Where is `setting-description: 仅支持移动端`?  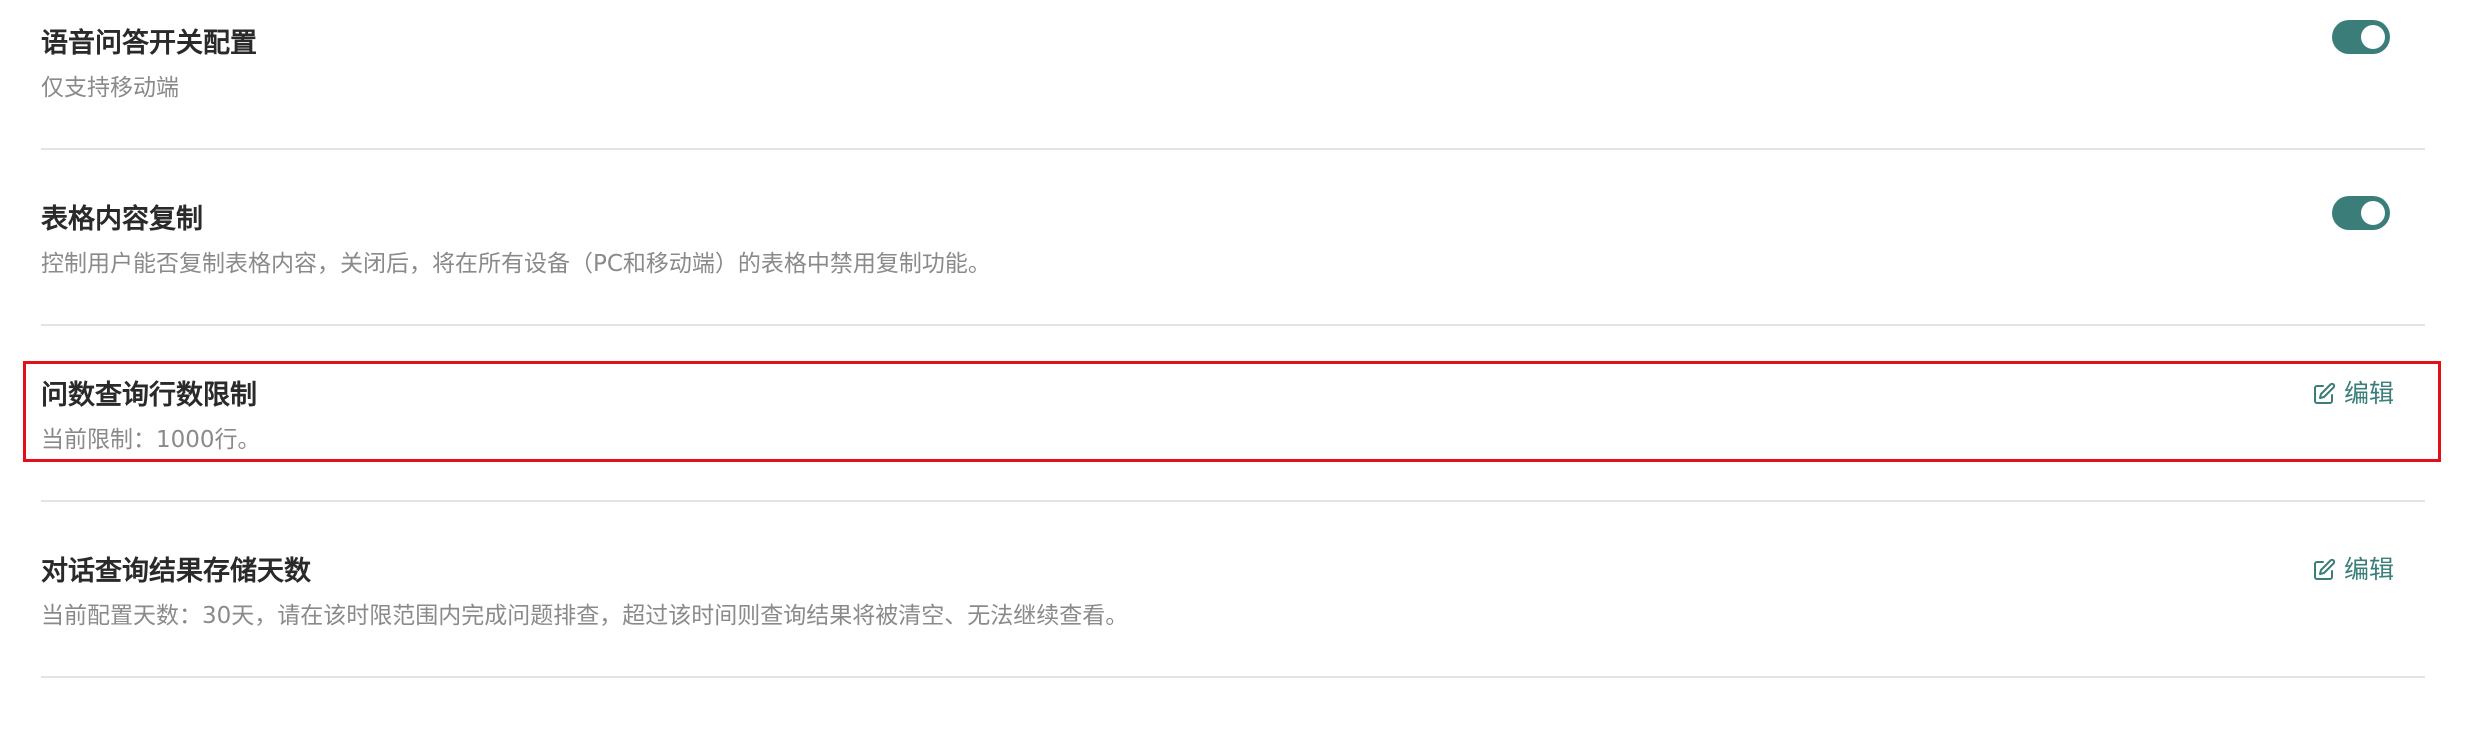
setting-description: 仅支持移动端 is located at coordinates (110, 88).